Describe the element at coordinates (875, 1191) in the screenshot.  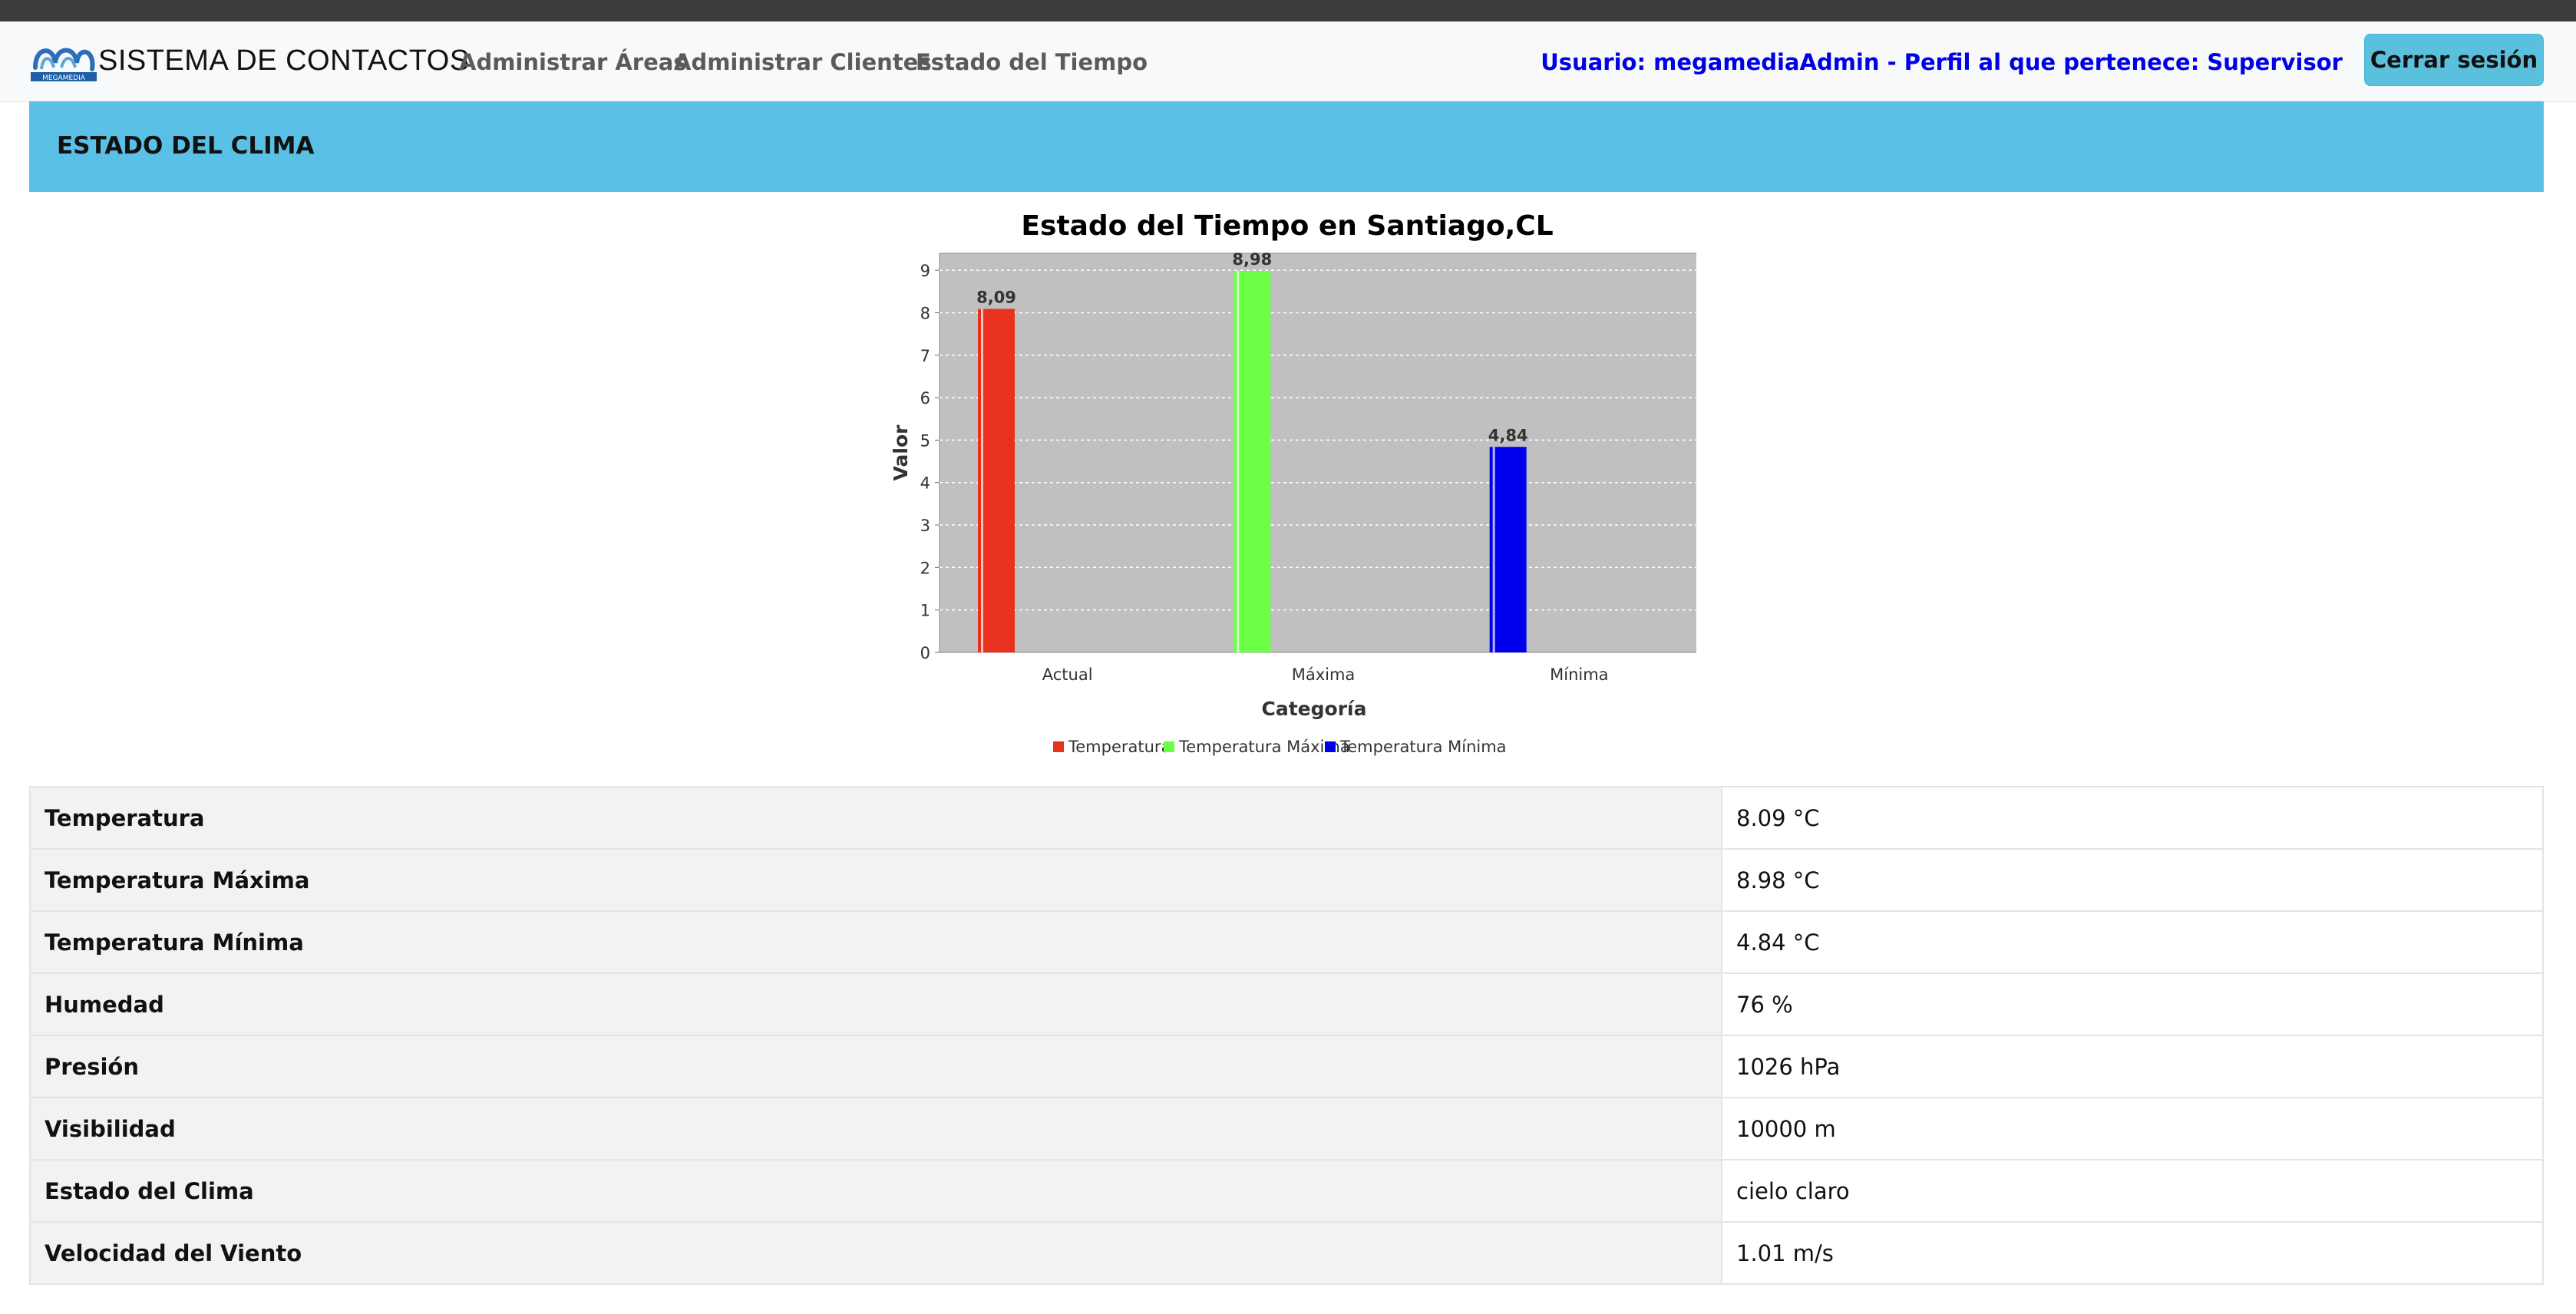
I see `row-label: Estado del Clima` at that location.